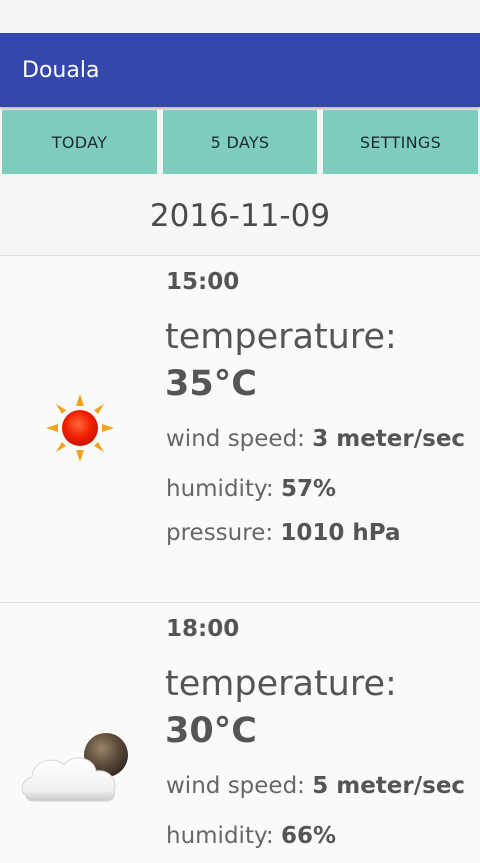  Describe the element at coordinates (80, 428) in the screenshot. I see `sun-icon` at that location.